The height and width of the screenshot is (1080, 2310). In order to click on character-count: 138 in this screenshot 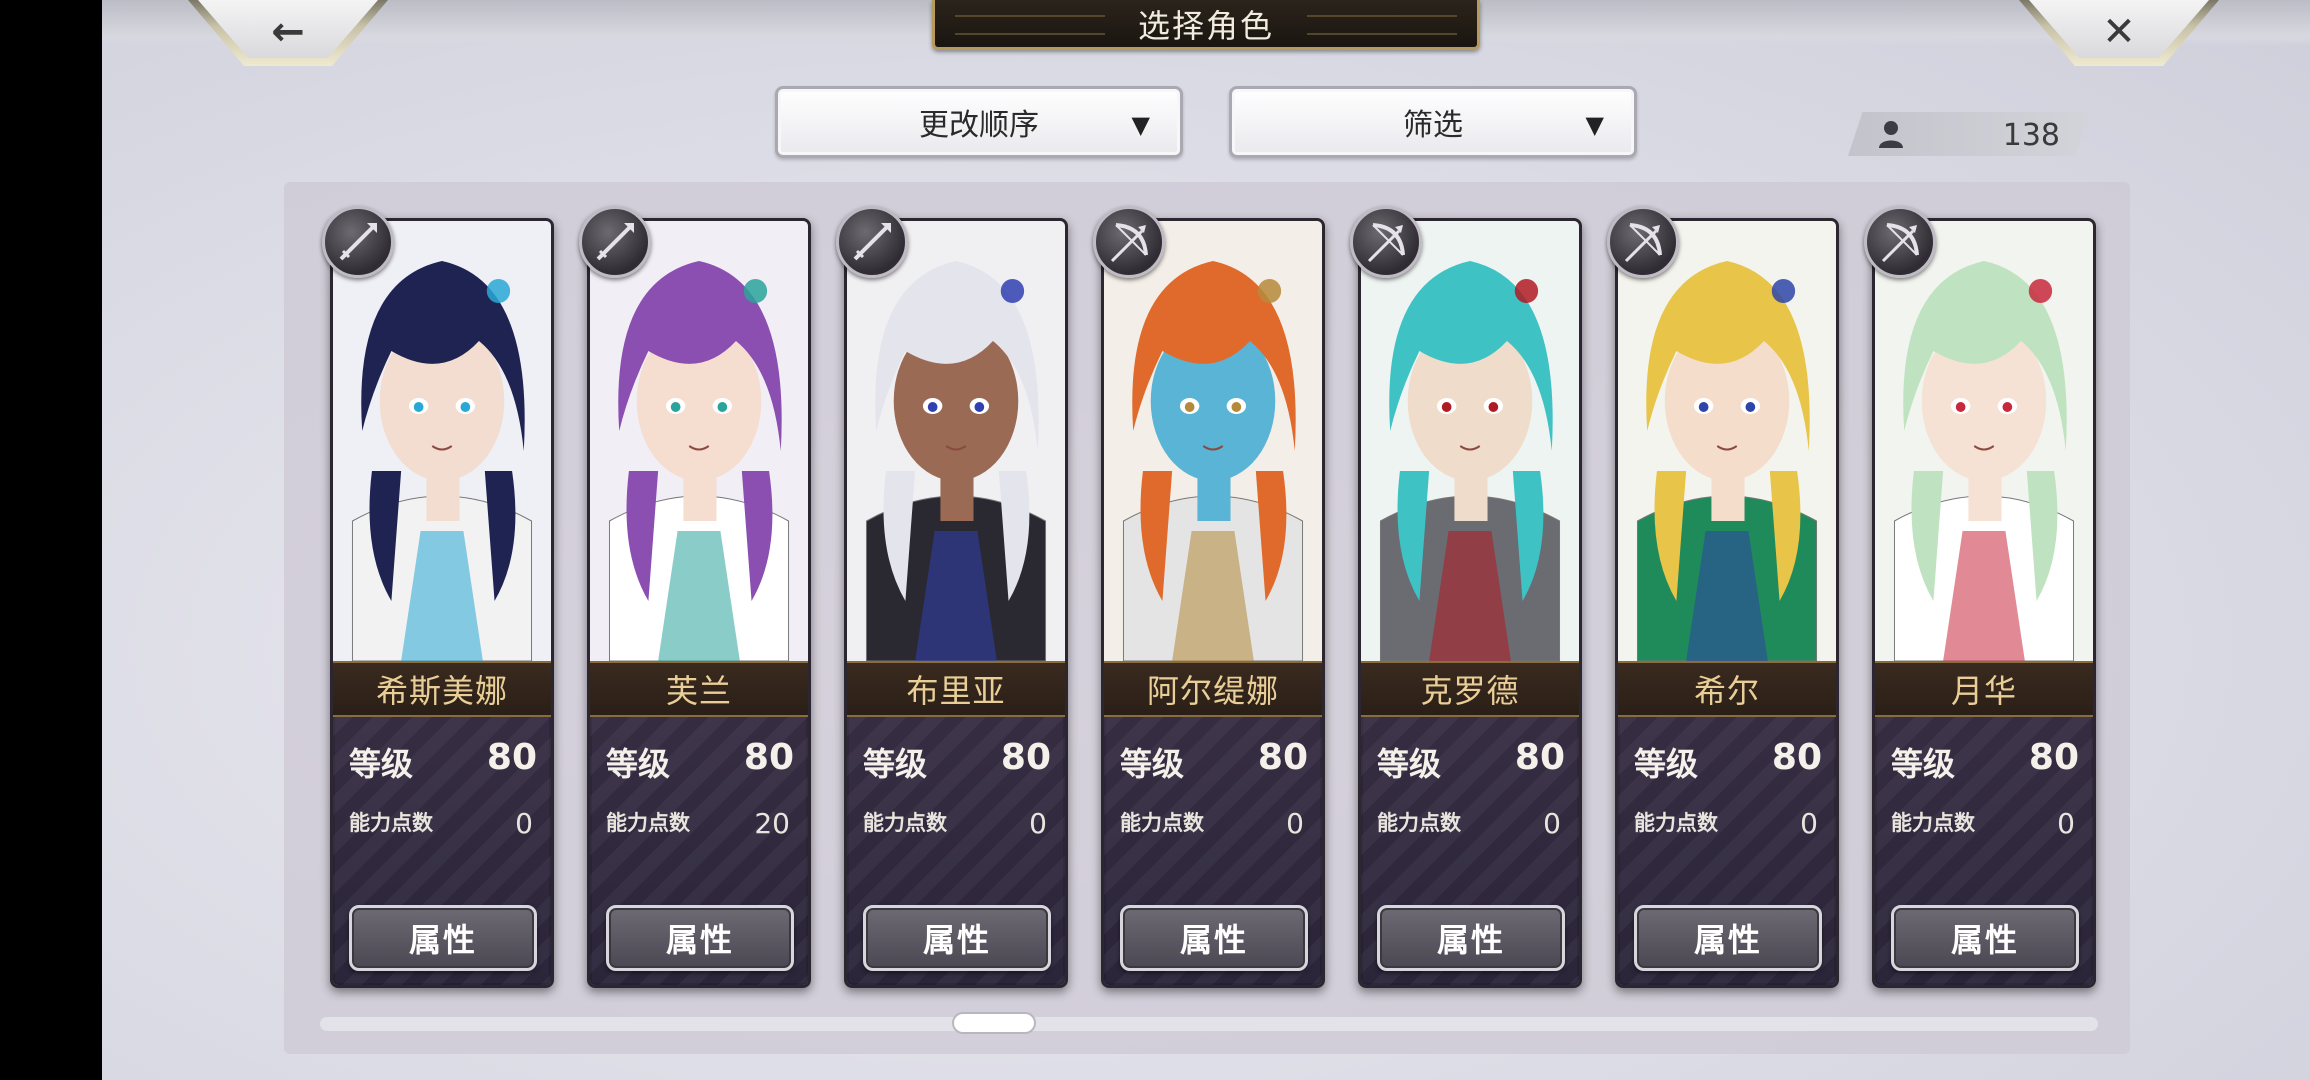, I will do `click(1969, 134)`.